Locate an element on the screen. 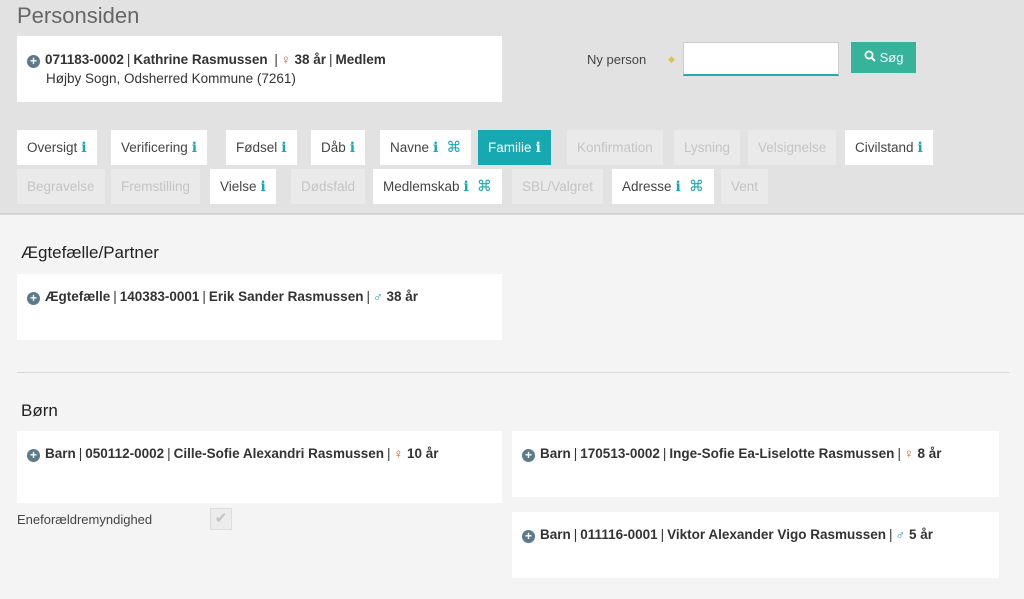  tab-navne: Navne i ⌘ is located at coordinates (426, 147).